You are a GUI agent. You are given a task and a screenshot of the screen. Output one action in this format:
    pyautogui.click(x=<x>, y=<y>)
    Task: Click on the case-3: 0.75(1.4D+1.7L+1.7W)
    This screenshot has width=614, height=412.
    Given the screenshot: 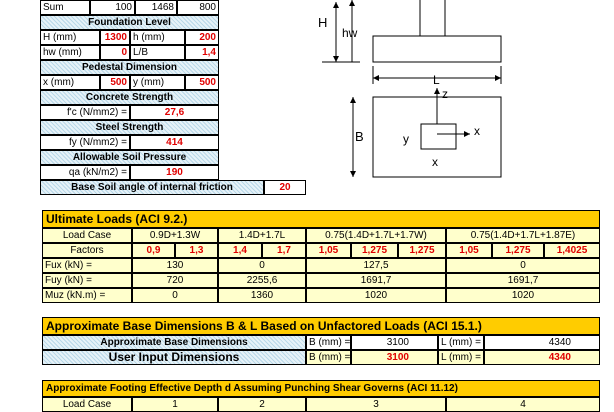 What is the action you would take?
    pyautogui.click(x=376, y=235)
    